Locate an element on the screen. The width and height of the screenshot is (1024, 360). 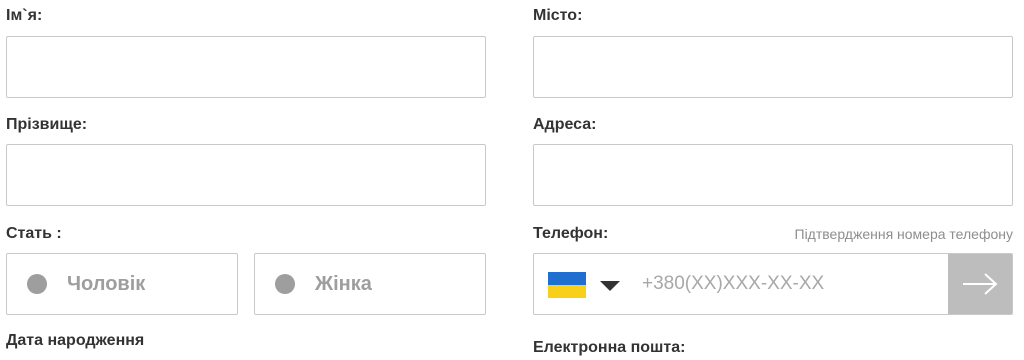
phone-confirm-note: Підтвердження номера телефону is located at coordinates (904, 234).